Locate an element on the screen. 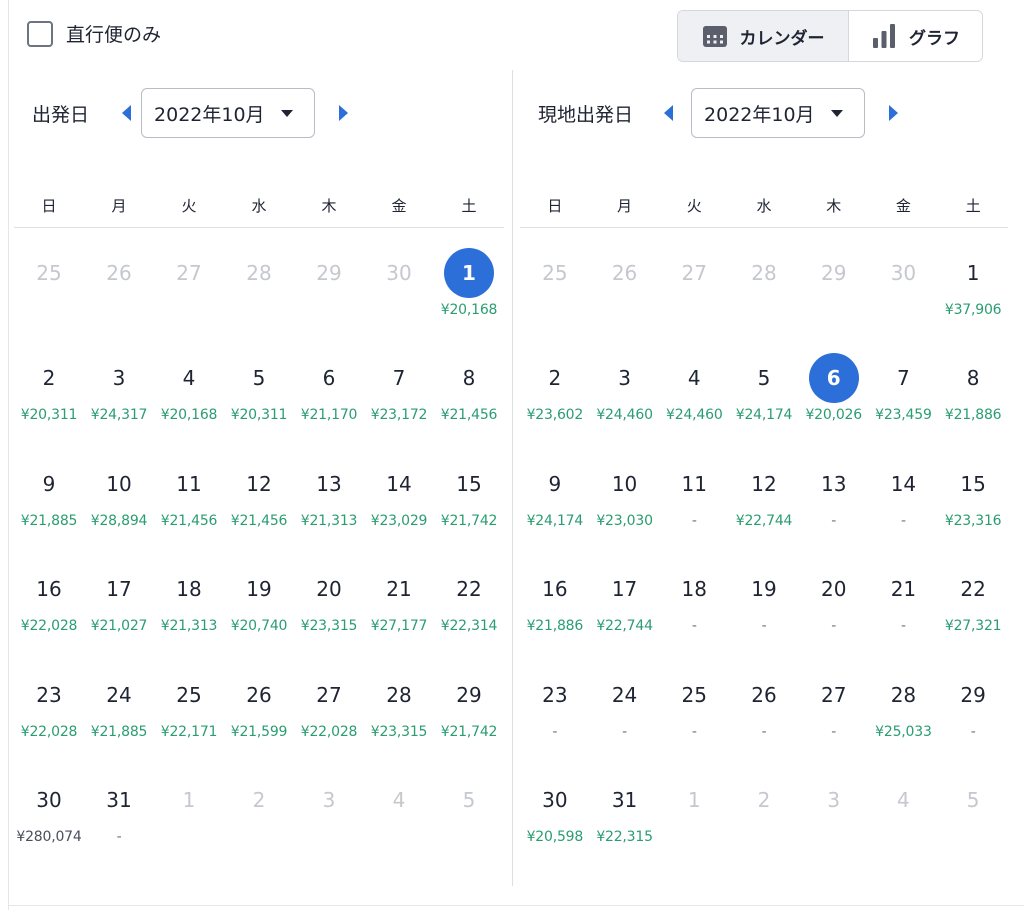  calendar-day-selected: 6 ¥20,026 is located at coordinates (834, 405).